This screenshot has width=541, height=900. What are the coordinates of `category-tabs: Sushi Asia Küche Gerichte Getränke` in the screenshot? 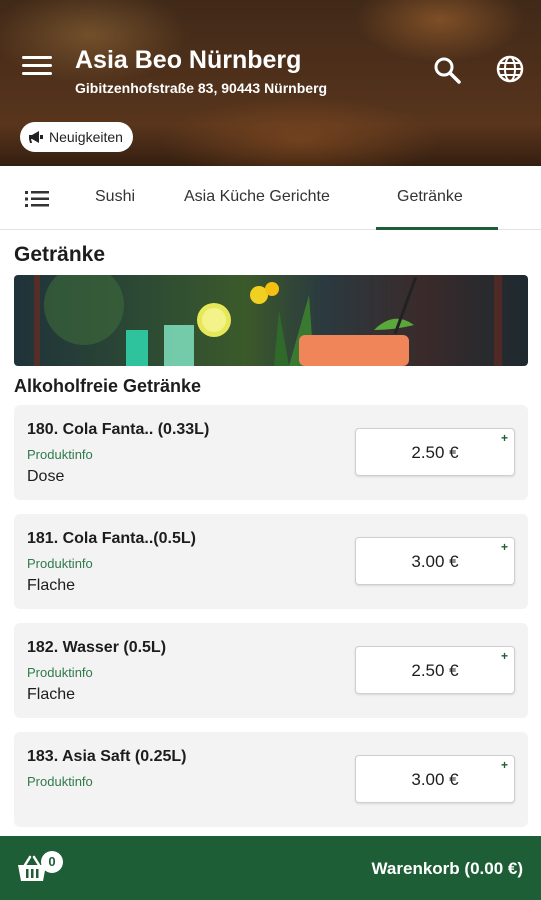 It's located at (270, 198).